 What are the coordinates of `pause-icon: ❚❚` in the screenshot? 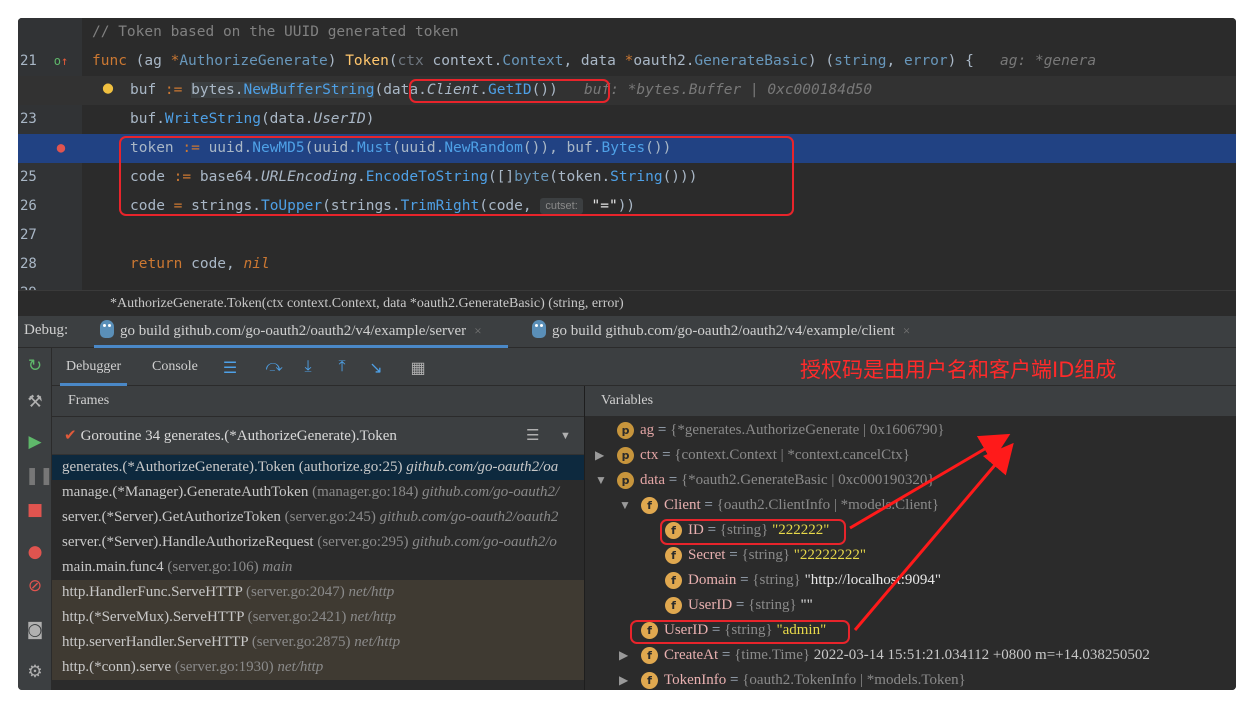 It's located at (39, 476).